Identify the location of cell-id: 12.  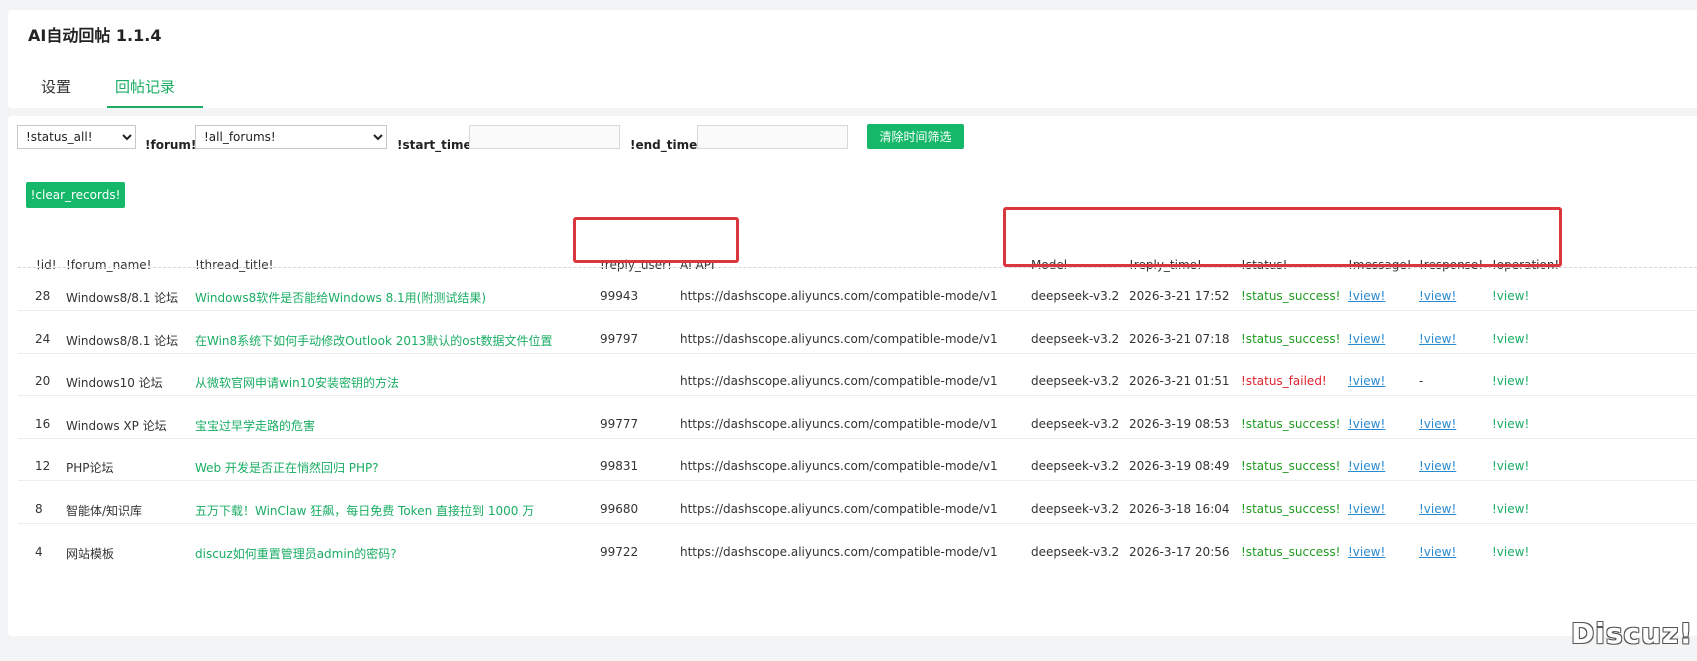
(43, 466).